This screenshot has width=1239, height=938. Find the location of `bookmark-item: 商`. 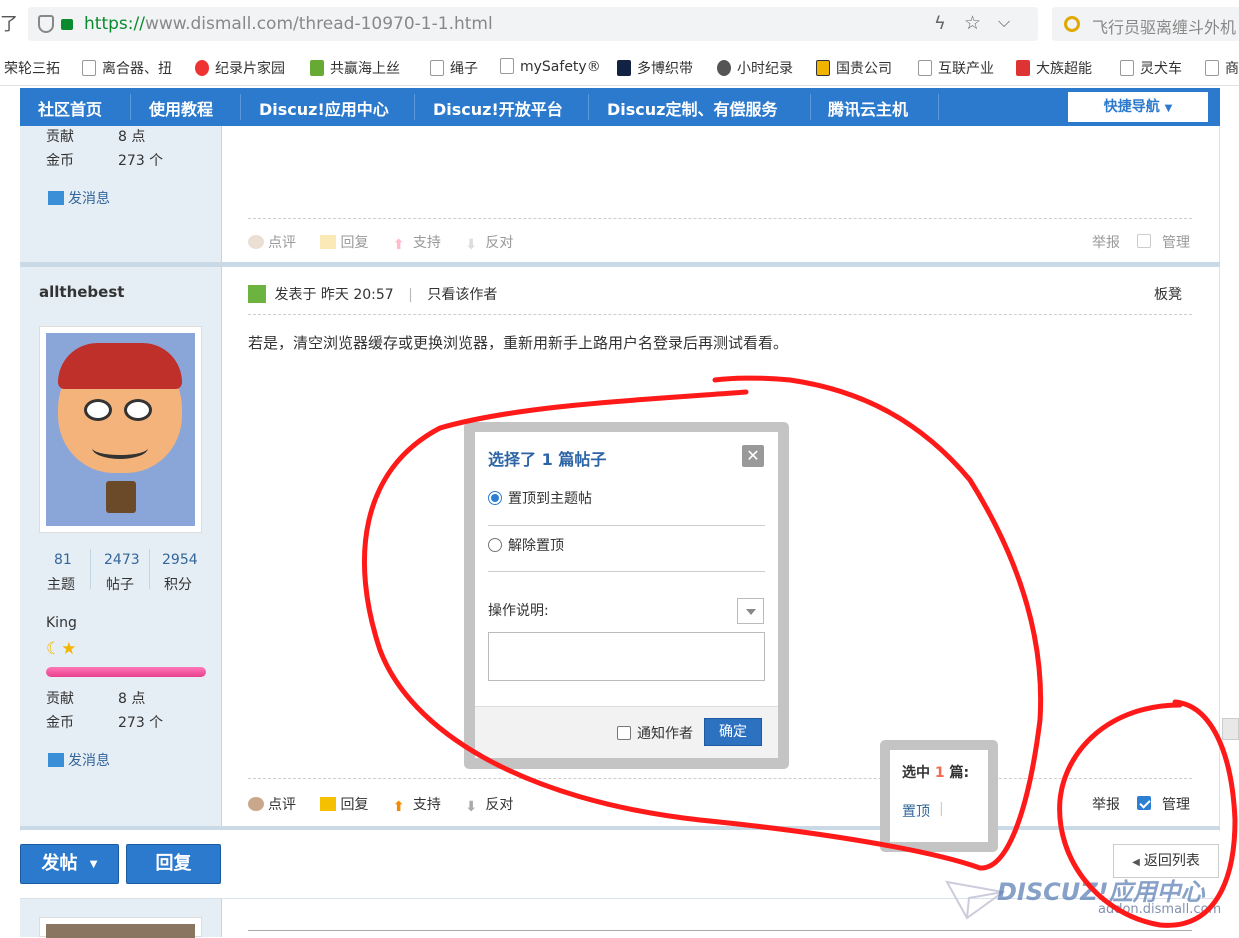

bookmark-item: 商 is located at coordinates (1222, 68).